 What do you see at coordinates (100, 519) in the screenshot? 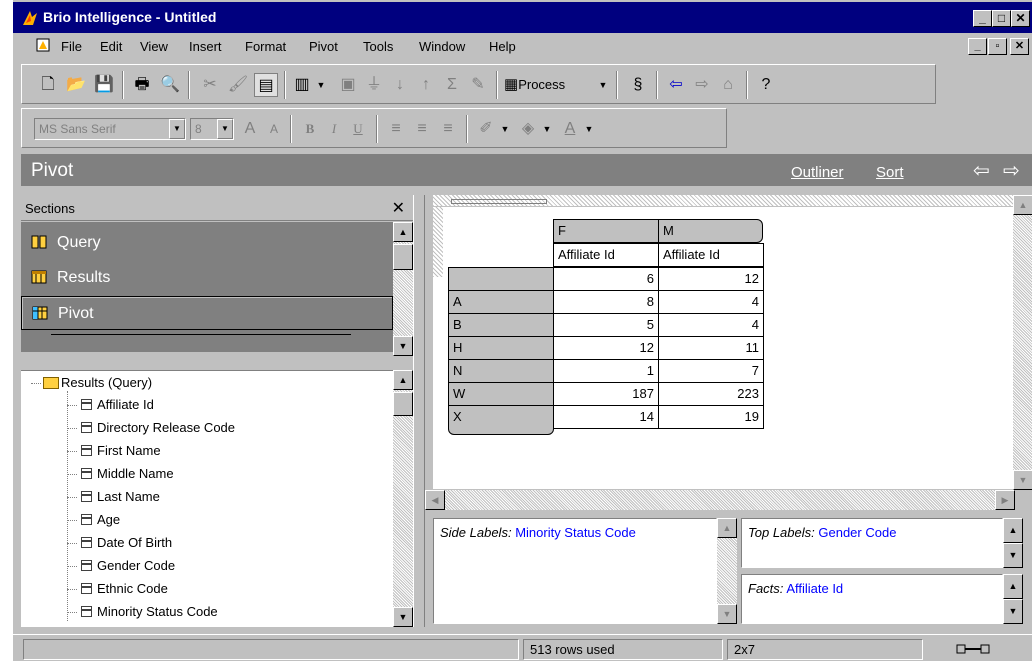
I see `tree-item-age: Age` at bounding box center [100, 519].